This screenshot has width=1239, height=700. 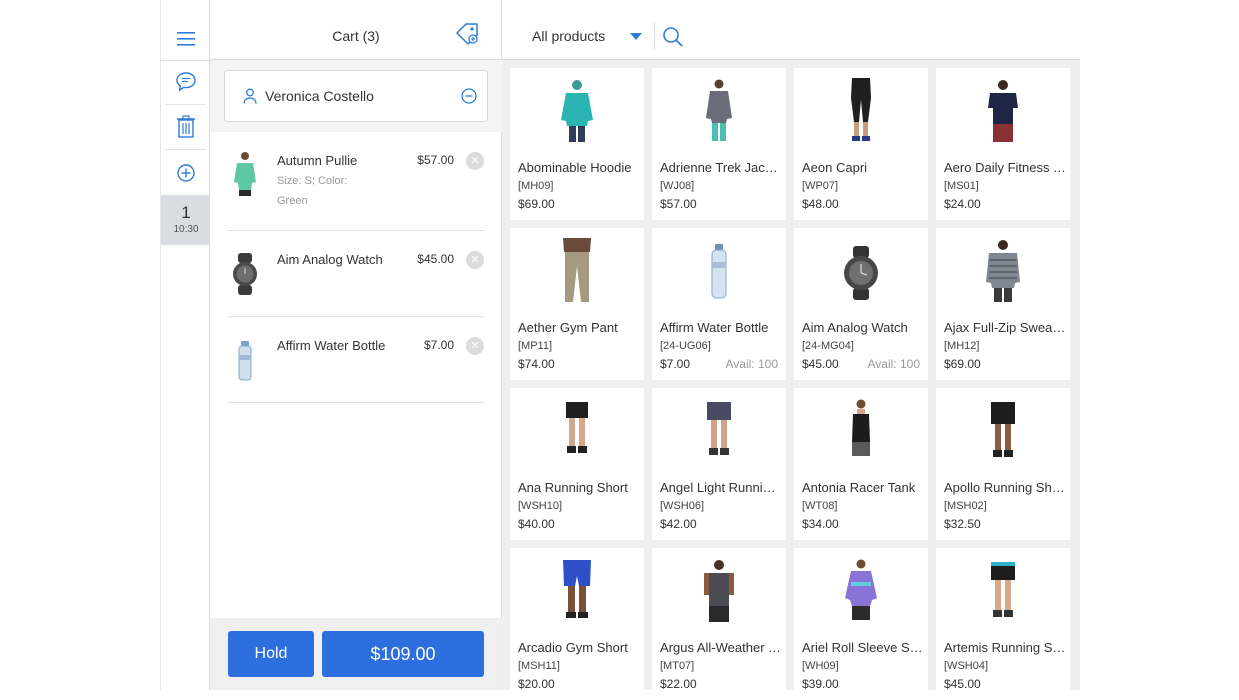 I want to click on product-card: Antonia Racer Tank [WT08] $34.00, so click(x=861, y=464).